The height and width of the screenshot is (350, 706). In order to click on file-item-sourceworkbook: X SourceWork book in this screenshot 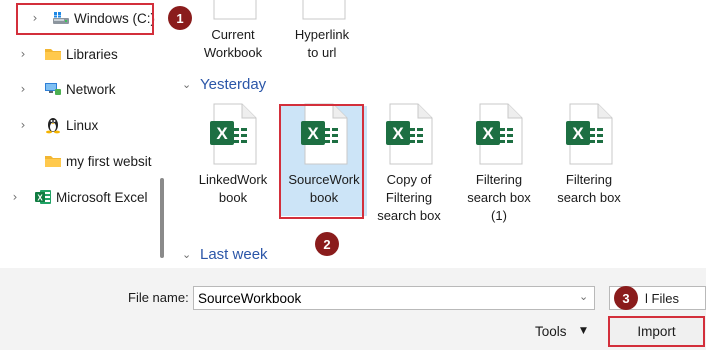, I will do `click(324, 159)`.